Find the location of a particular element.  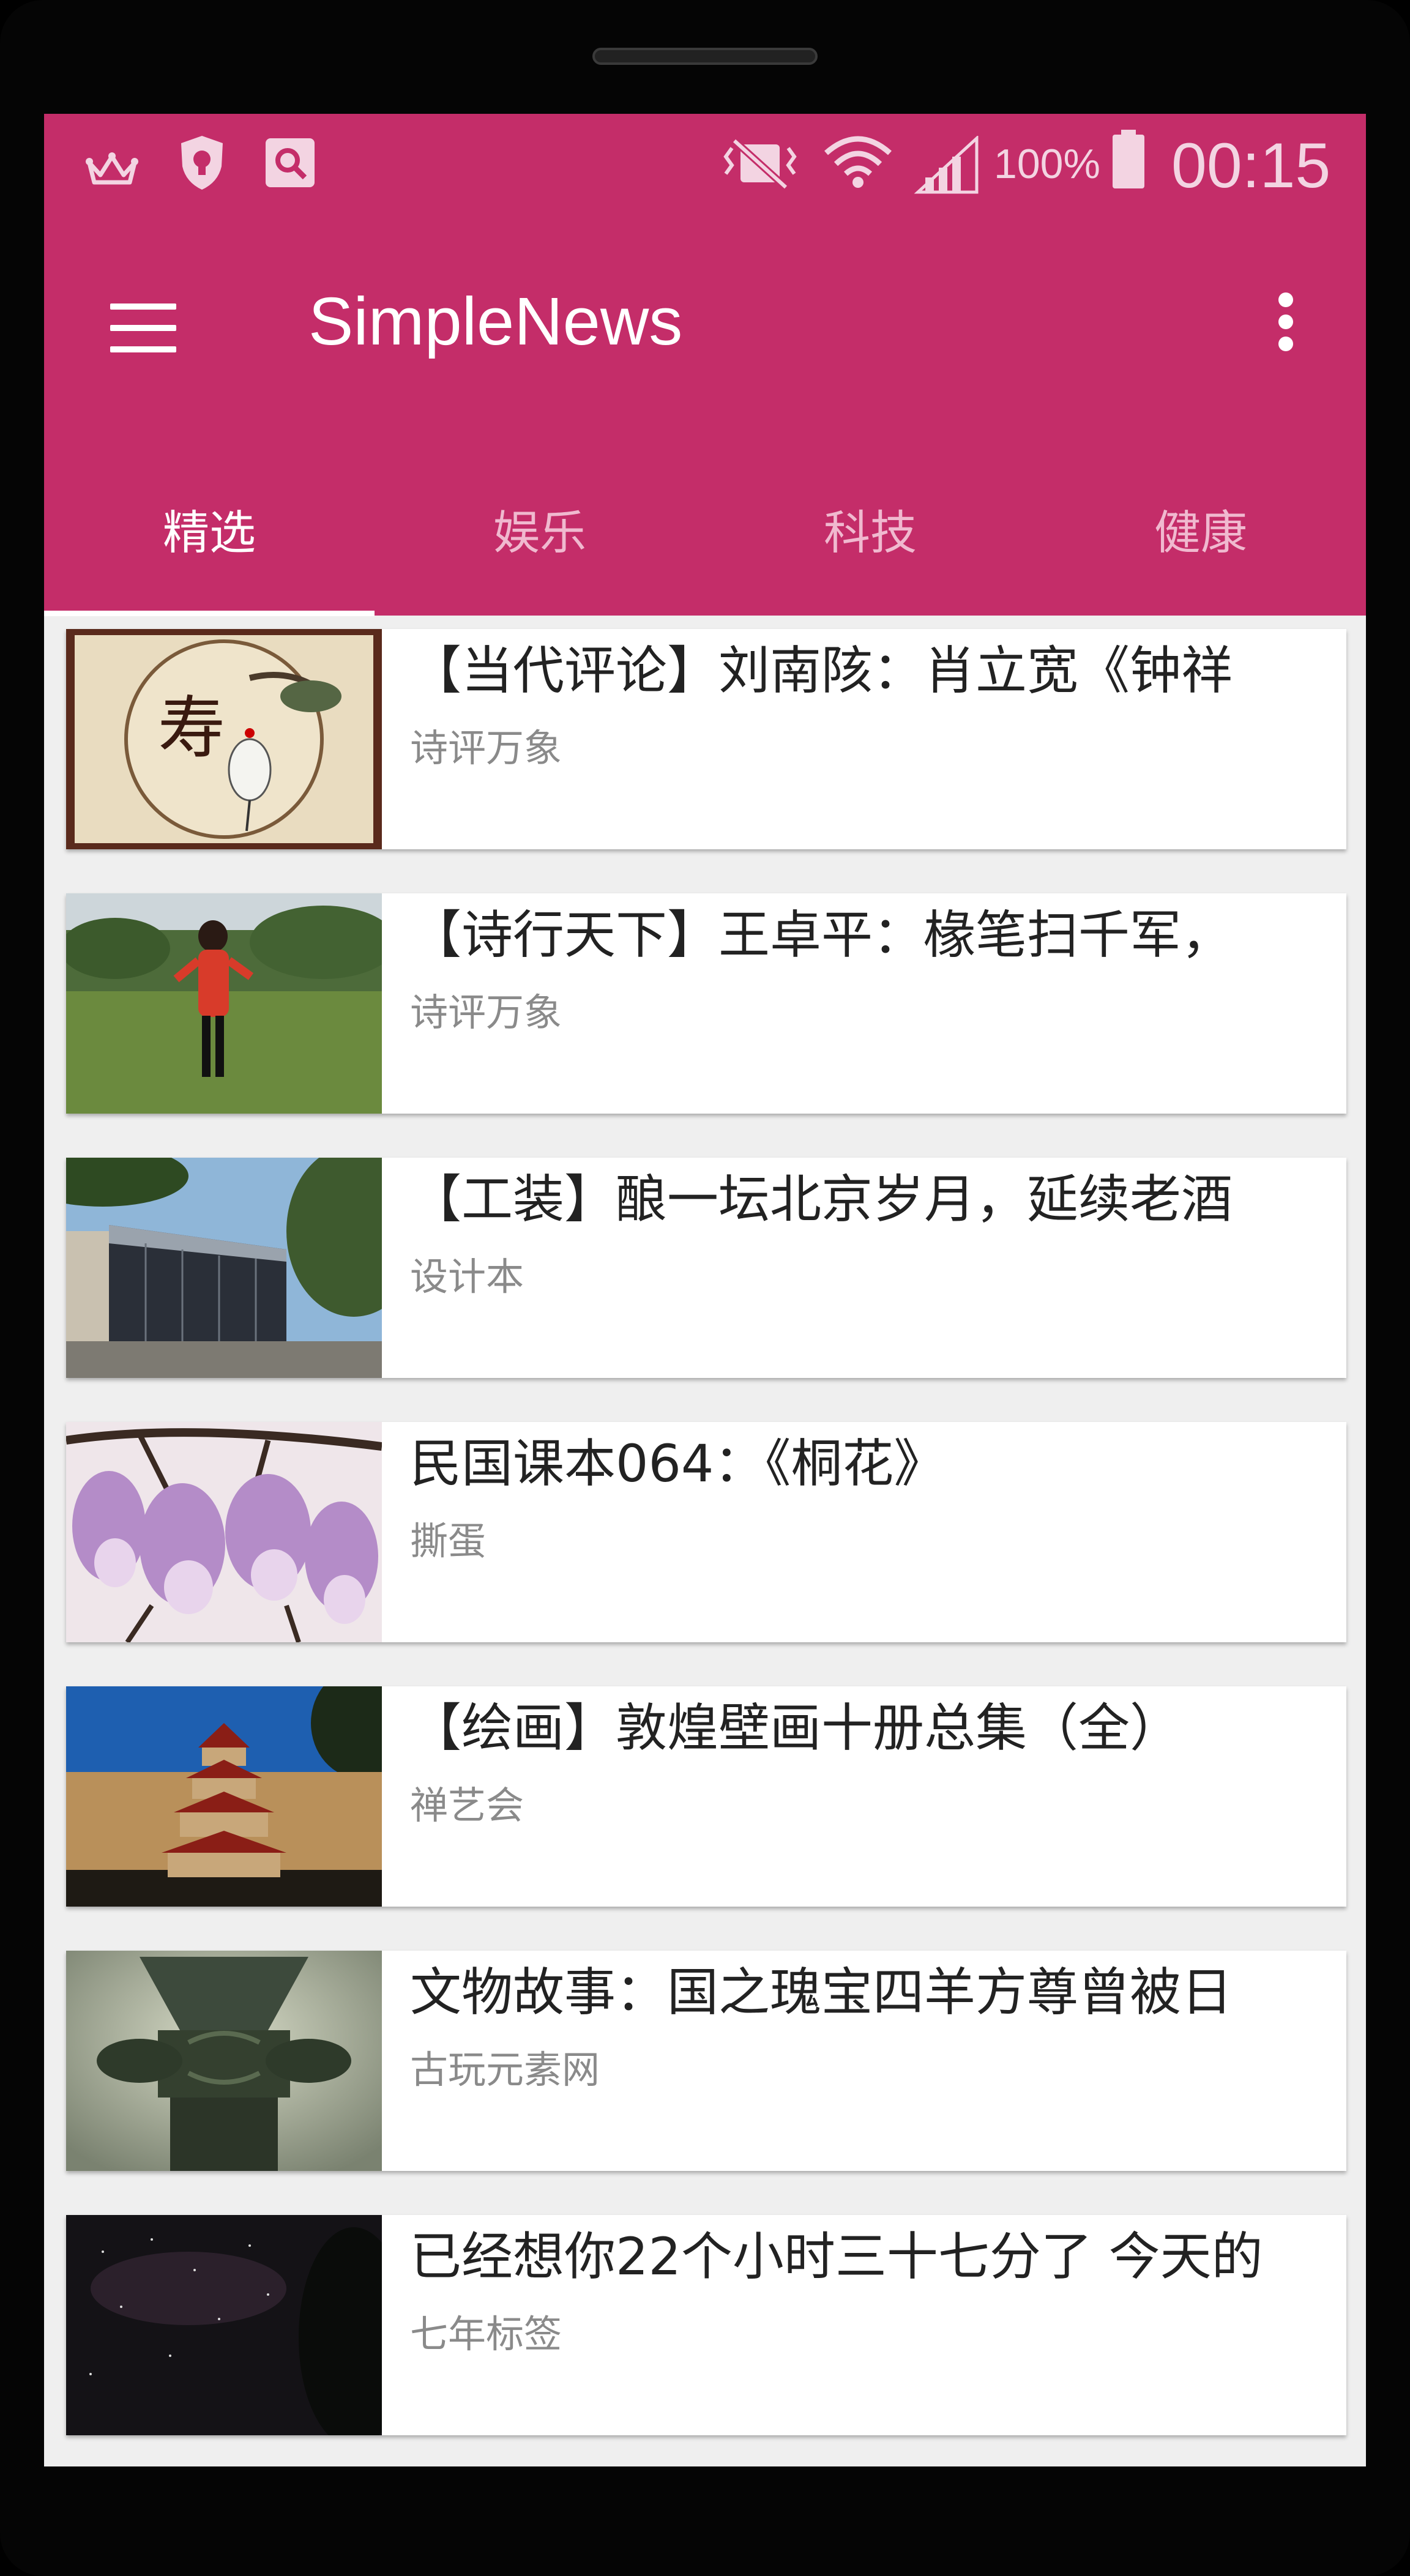

news-card: 【诗行天下】王卓平：椽笔扫千军， 诗评万象 is located at coordinates (706, 1003).